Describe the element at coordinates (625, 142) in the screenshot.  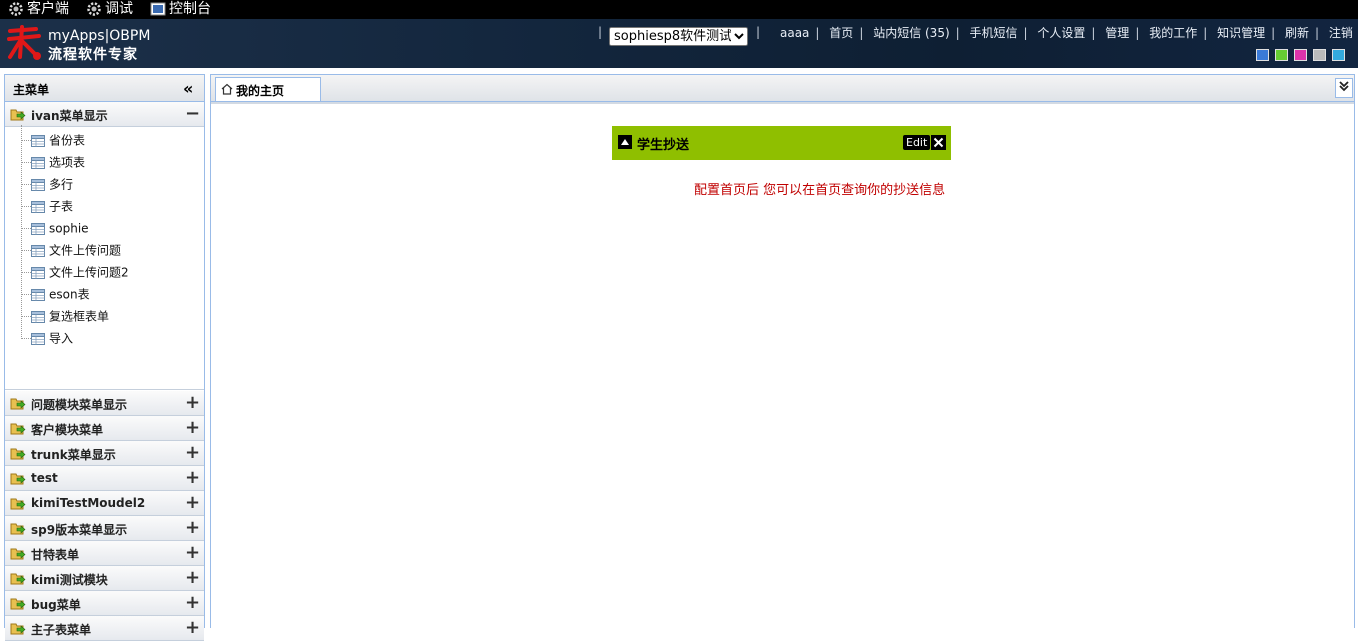
I see `collapse-widget-icon` at that location.